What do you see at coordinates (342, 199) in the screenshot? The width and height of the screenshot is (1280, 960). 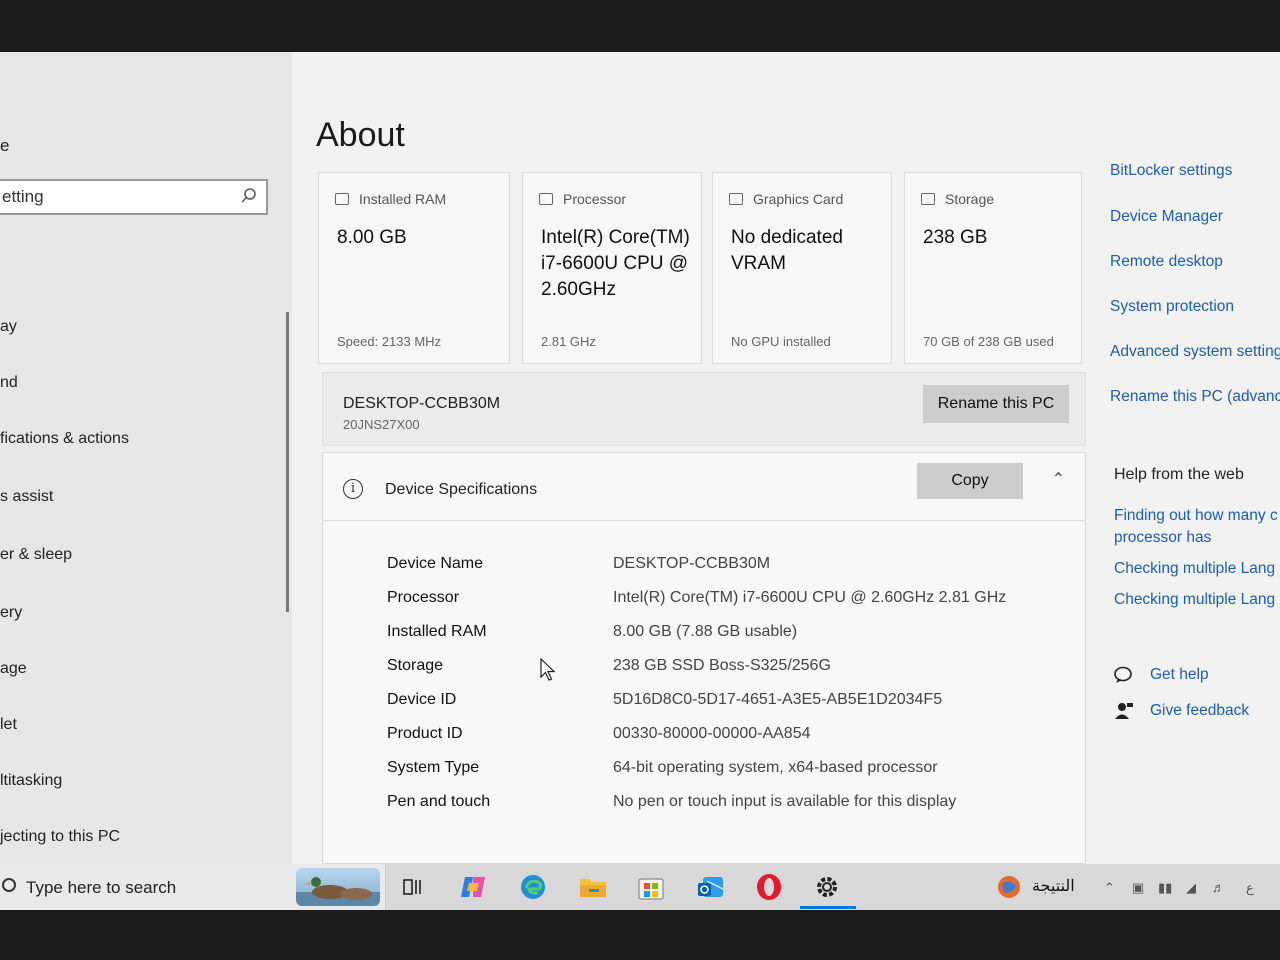 I see `ram-icon` at bounding box center [342, 199].